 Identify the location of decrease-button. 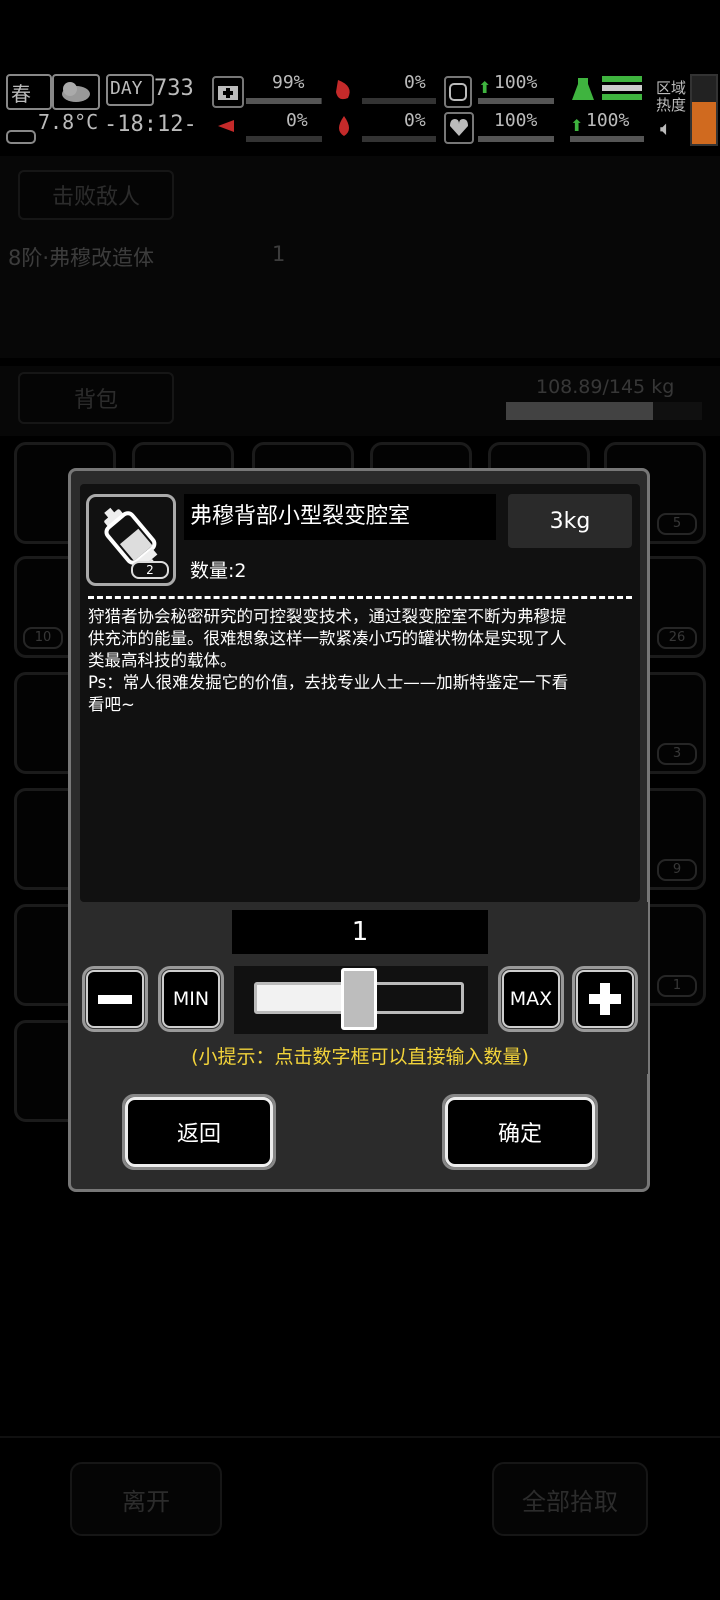
(115, 999).